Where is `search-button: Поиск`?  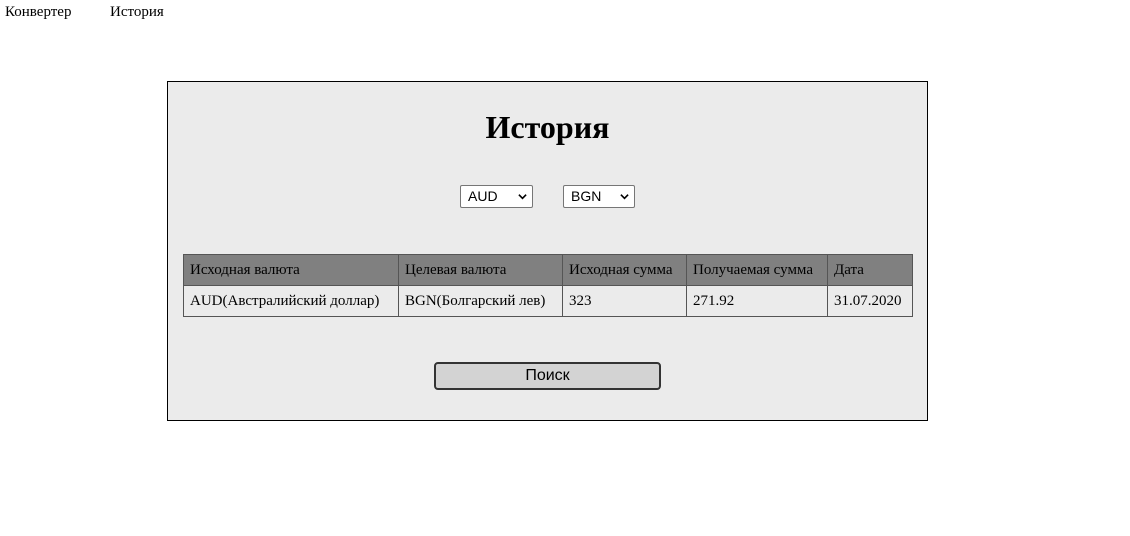 search-button: Поиск is located at coordinates (547, 376).